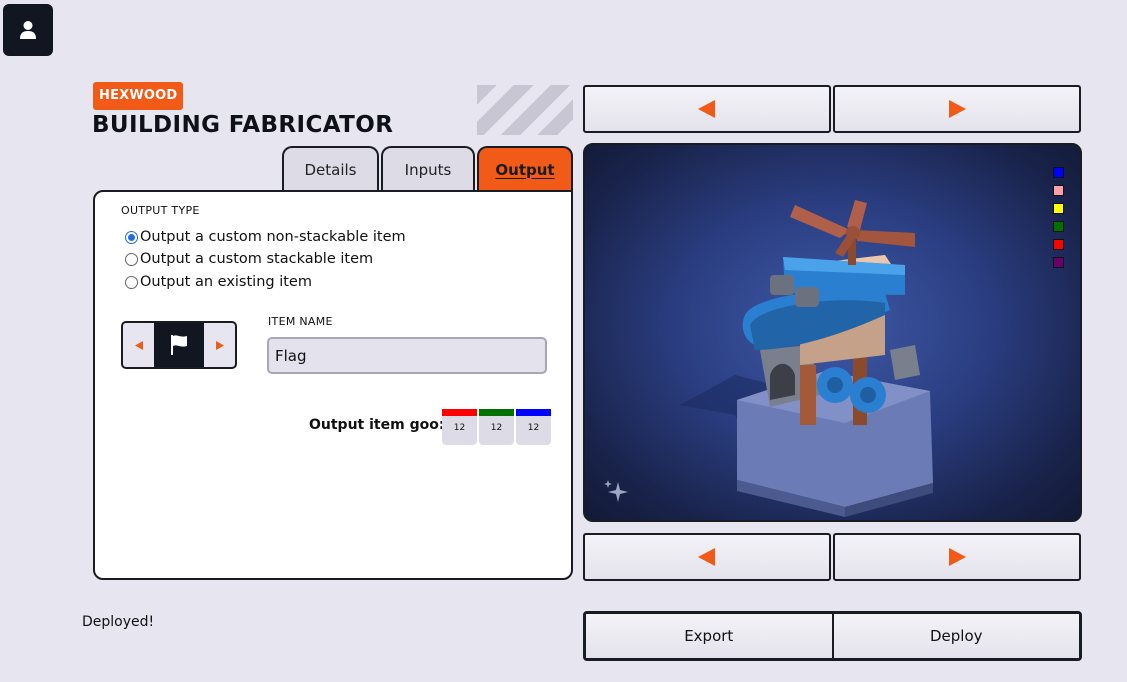 The height and width of the screenshot is (682, 1127). What do you see at coordinates (1058, 208) in the screenshot?
I see `color-swatch-yellow` at bounding box center [1058, 208].